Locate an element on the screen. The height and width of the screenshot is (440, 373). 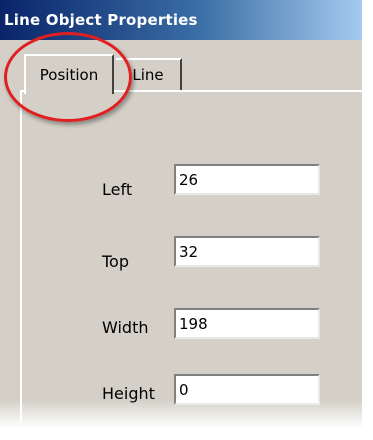
width-input is located at coordinates (247, 323).